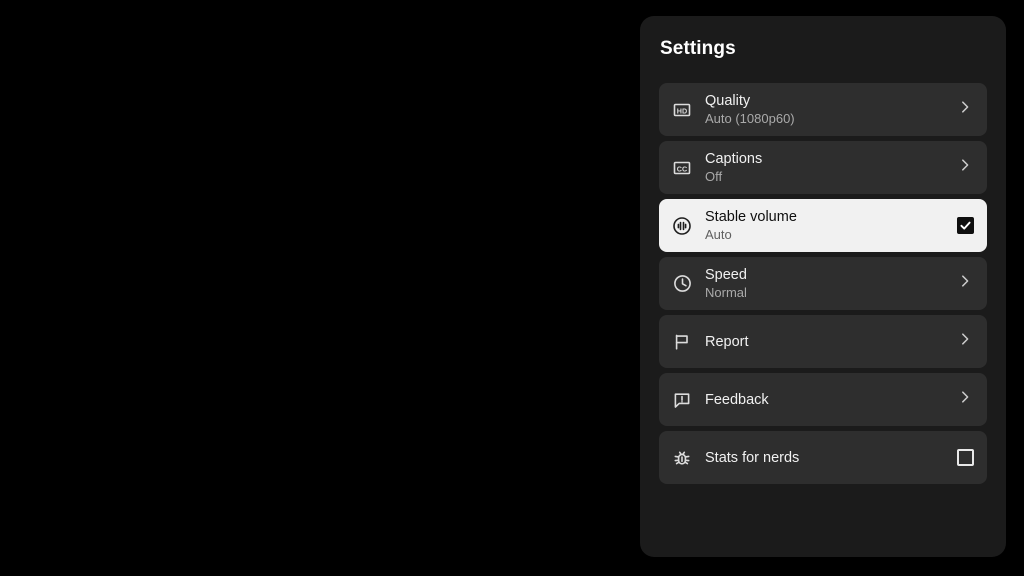 This screenshot has height=576, width=1024. I want to click on settings-row-stats-for-nerds: Stats for nerds, so click(823, 457).